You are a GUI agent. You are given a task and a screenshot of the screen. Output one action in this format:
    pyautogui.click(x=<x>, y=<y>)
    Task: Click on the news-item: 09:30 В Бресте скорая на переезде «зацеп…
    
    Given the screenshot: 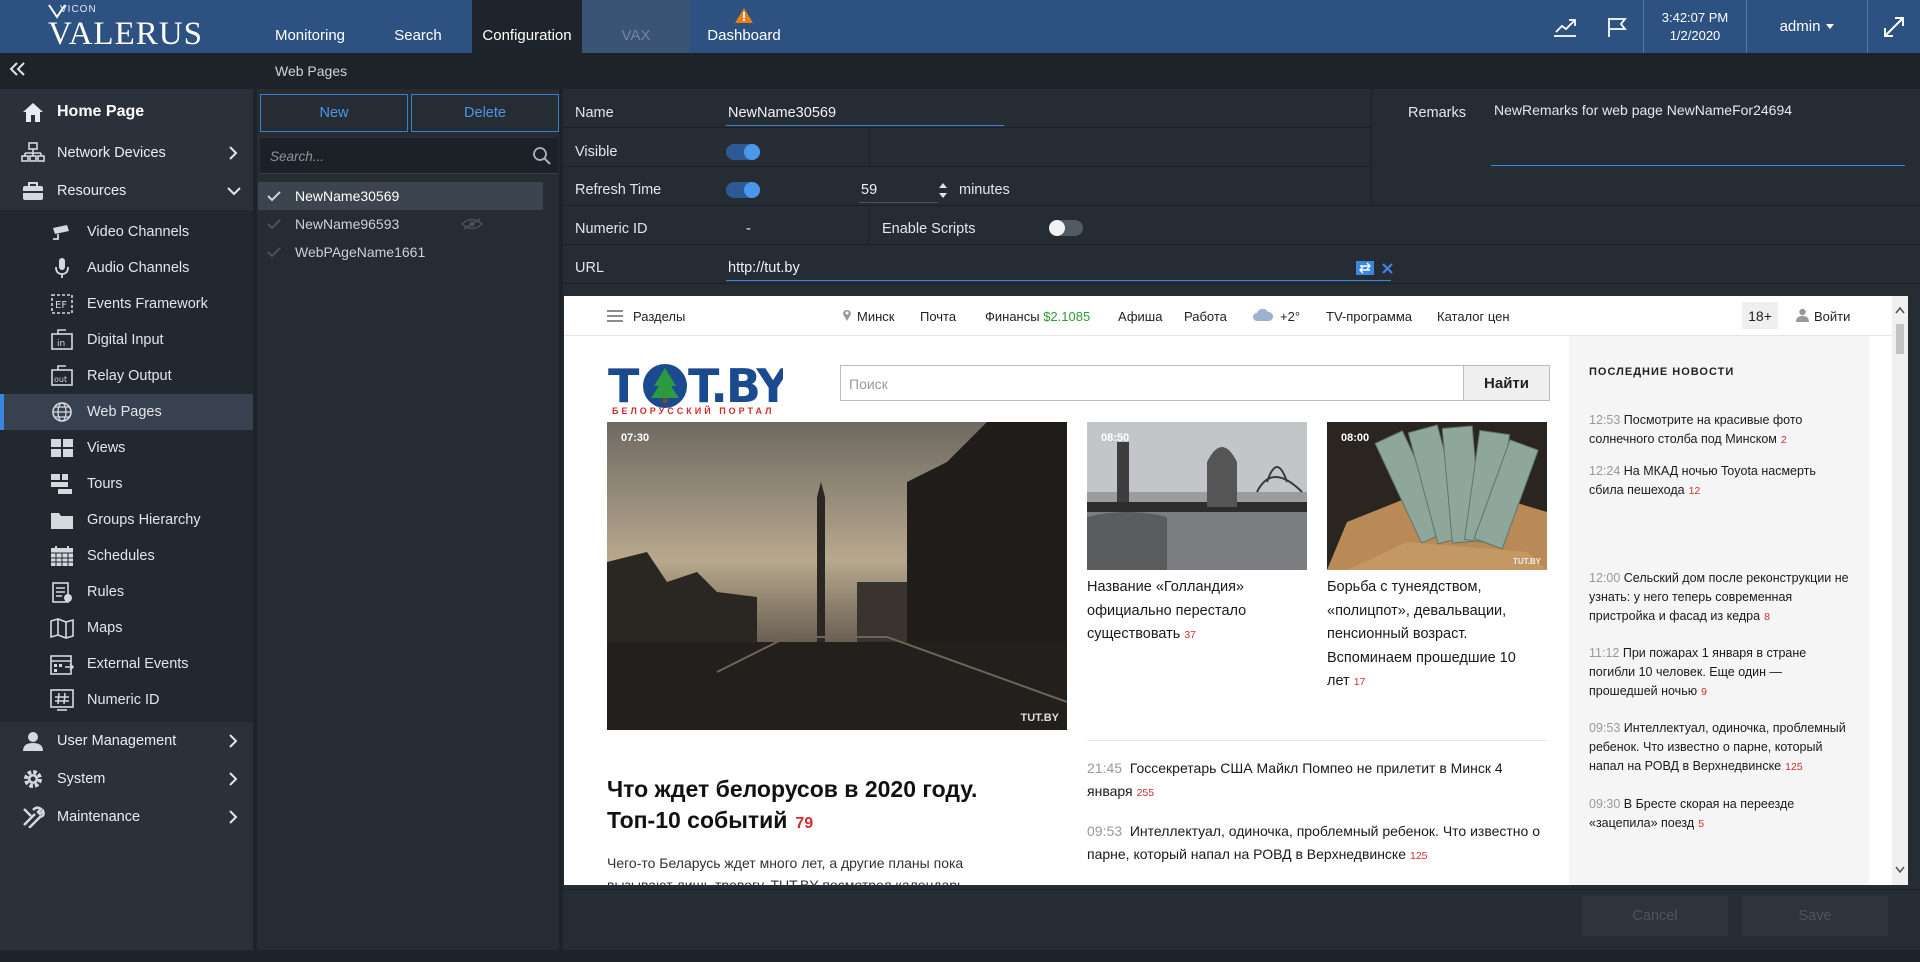 What is the action you would take?
    pyautogui.click(x=1719, y=814)
    